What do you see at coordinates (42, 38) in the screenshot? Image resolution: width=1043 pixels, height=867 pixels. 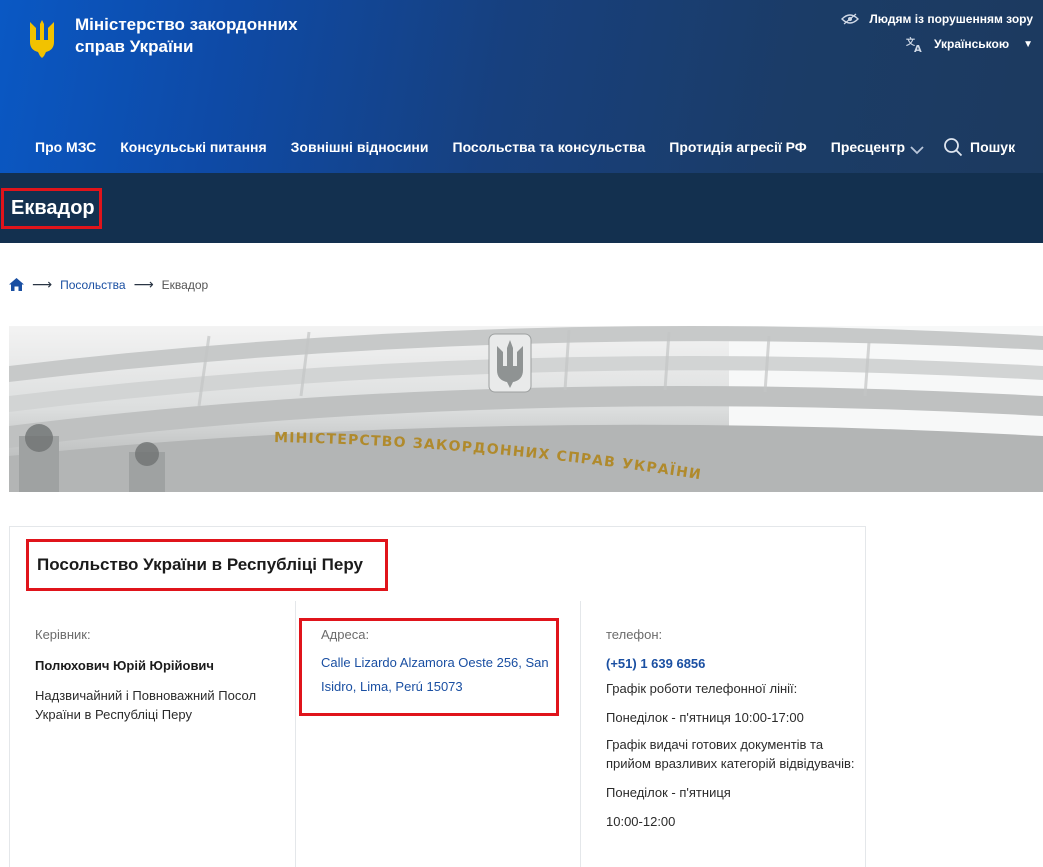 I see `trident-logo-icon` at bounding box center [42, 38].